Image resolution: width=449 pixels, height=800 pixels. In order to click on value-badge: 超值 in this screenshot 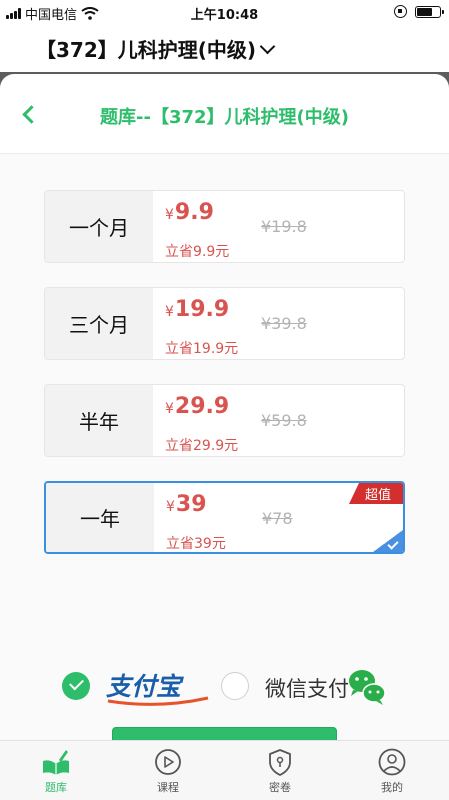, I will do `click(375, 493)`.